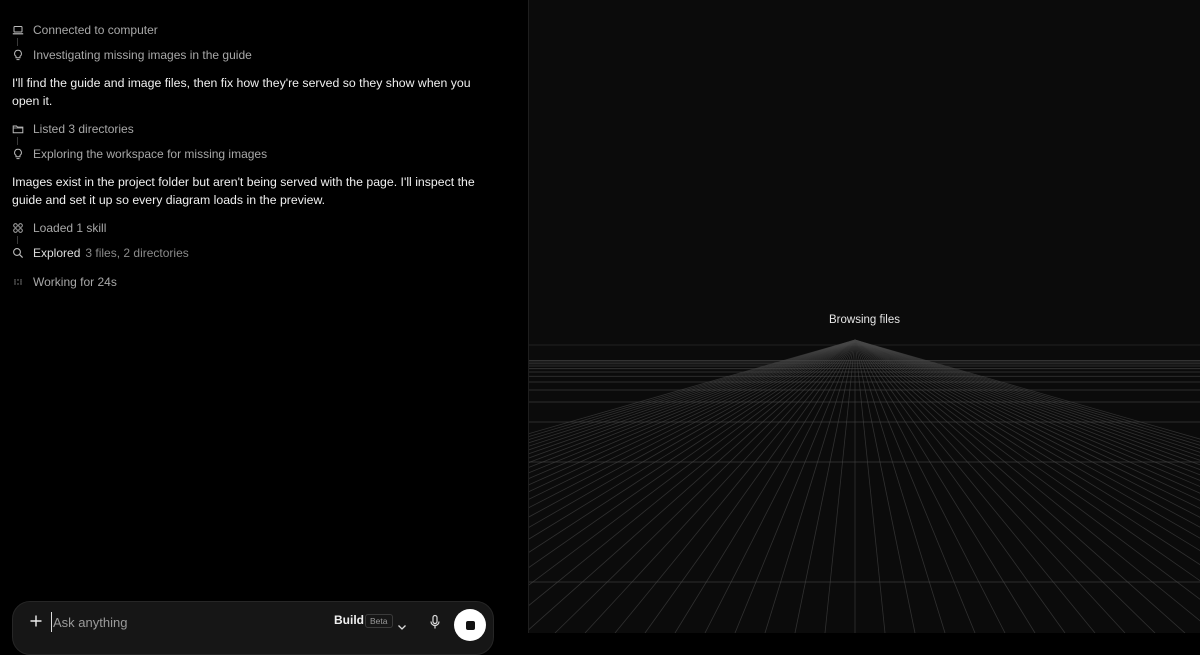  What do you see at coordinates (18, 253) in the screenshot?
I see `search-icon` at bounding box center [18, 253].